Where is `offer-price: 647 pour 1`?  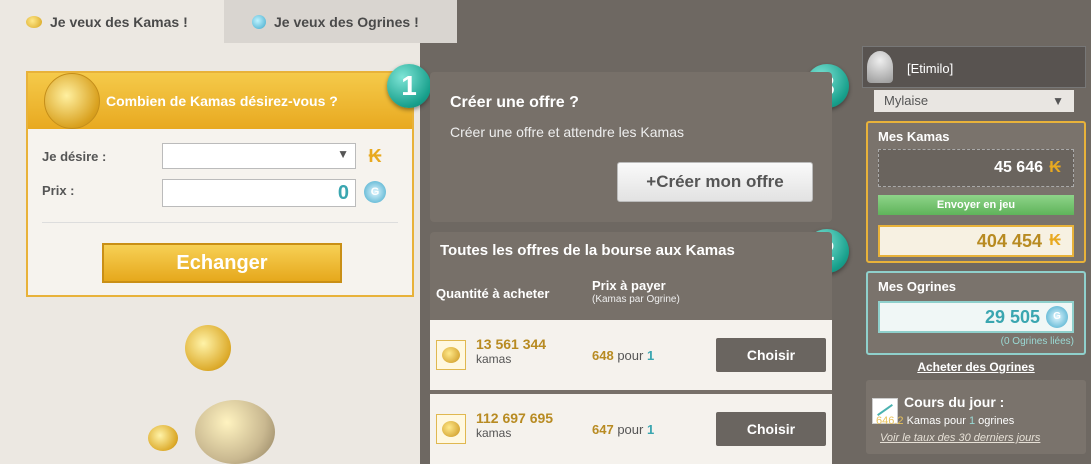 offer-price: 647 pour 1 is located at coordinates (623, 429).